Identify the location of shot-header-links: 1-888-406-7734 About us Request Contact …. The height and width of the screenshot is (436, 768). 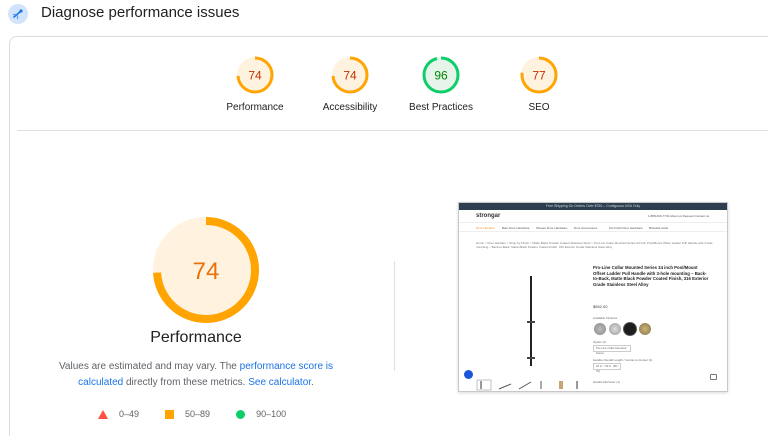
(678, 216).